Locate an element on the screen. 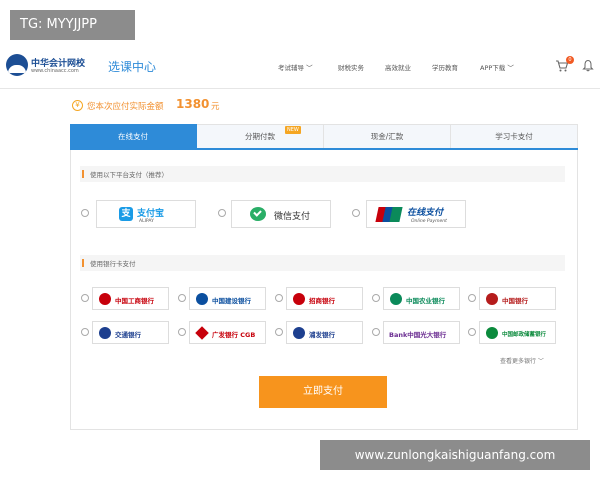 This screenshot has height=480, width=600. cgb-icon is located at coordinates (202, 333).